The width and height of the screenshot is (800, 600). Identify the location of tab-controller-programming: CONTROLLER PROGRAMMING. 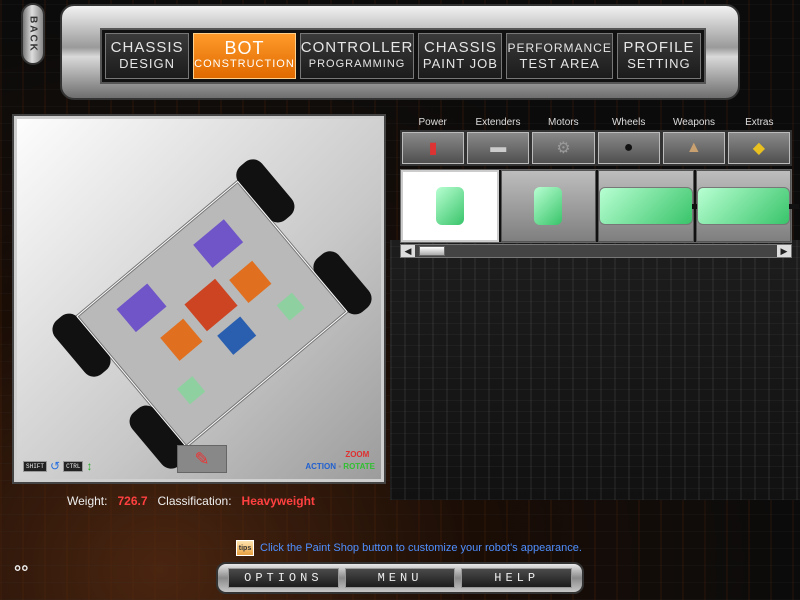
(357, 56).